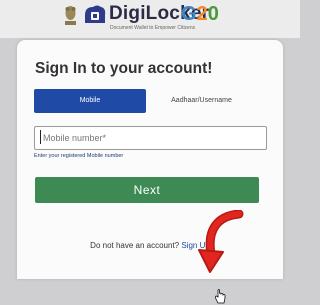  I want to click on hand-cursor-icon, so click(220, 296).